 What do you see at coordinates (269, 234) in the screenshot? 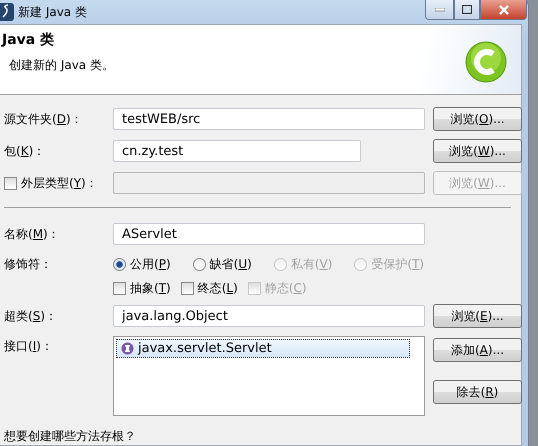
I see `name-field: AServlet` at bounding box center [269, 234].